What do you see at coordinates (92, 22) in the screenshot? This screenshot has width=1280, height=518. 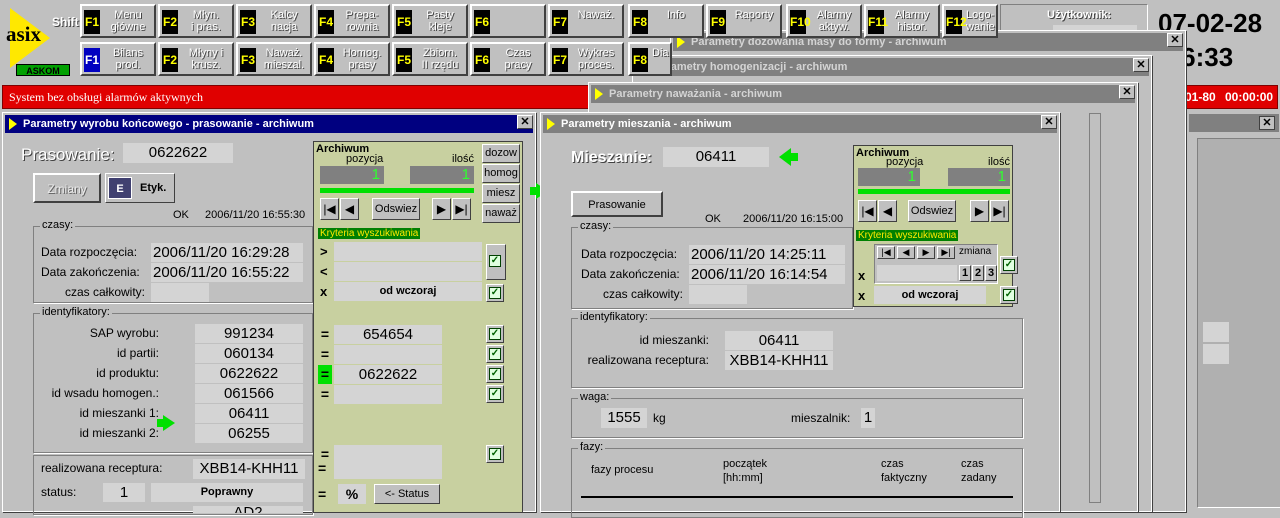 I see `fkey-label: F1` at bounding box center [92, 22].